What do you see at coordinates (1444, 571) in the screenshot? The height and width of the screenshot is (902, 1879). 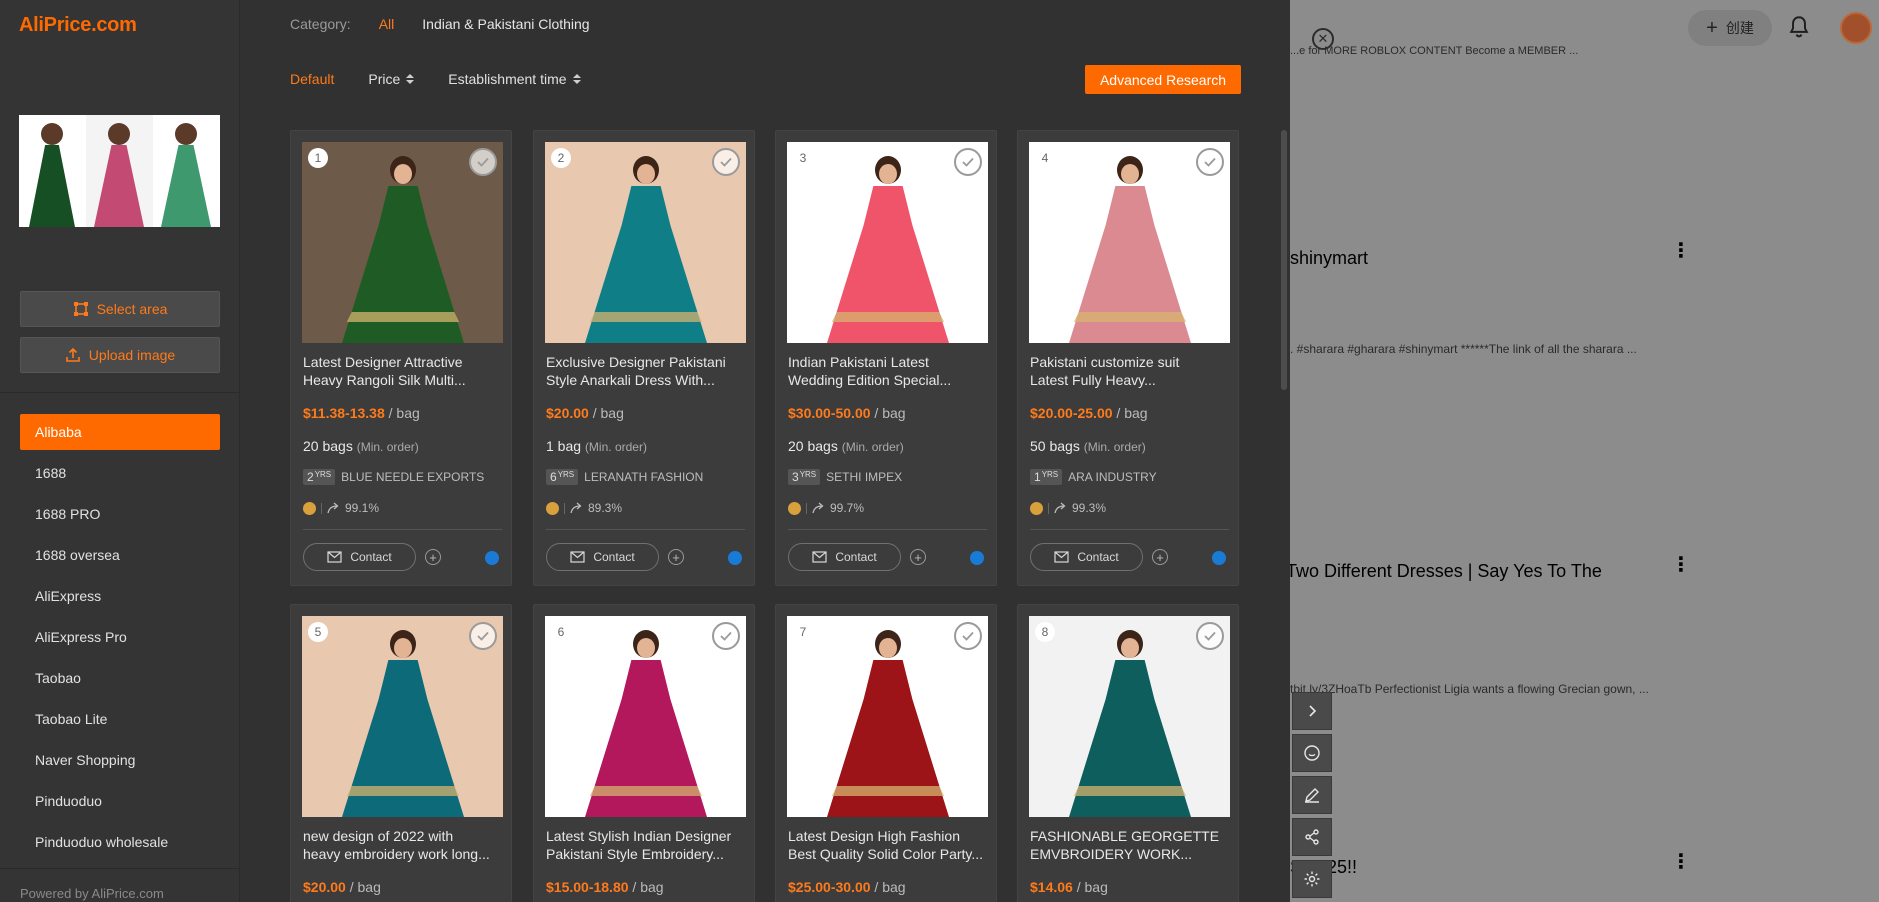 I see `bg-title-2: Two Different Dresses | Say Yes To The` at bounding box center [1444, 571].